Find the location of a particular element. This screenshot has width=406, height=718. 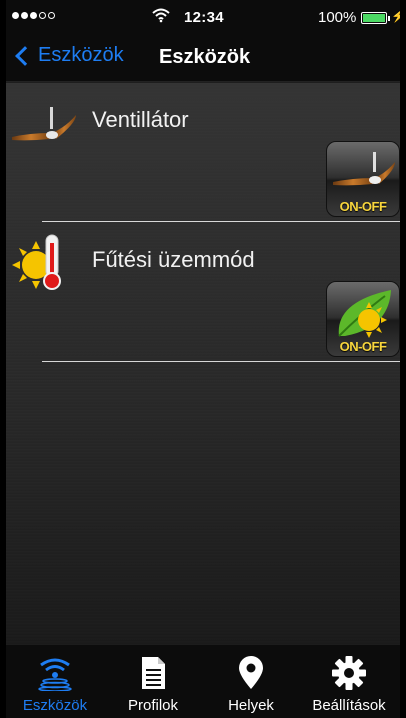

heating-toggle-button: ON-OFF is located at coordinates (363, 319).